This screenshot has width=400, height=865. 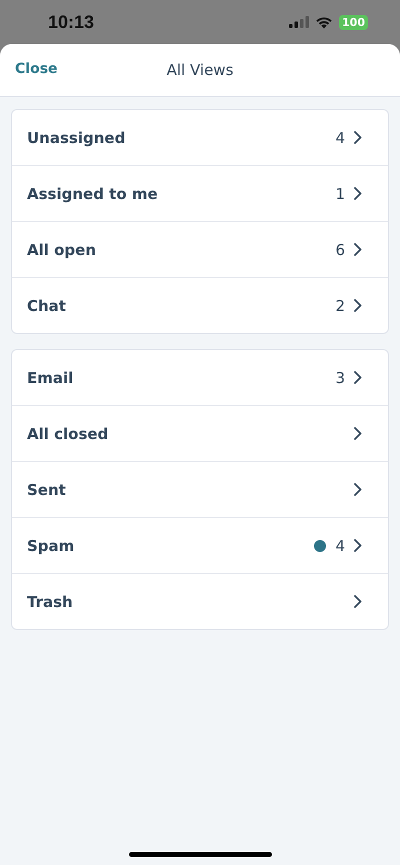 What do you see at coordinates (200, 601) in the screenshot?
I see `view-list-item: Trash` at bounding box center [200, 601].